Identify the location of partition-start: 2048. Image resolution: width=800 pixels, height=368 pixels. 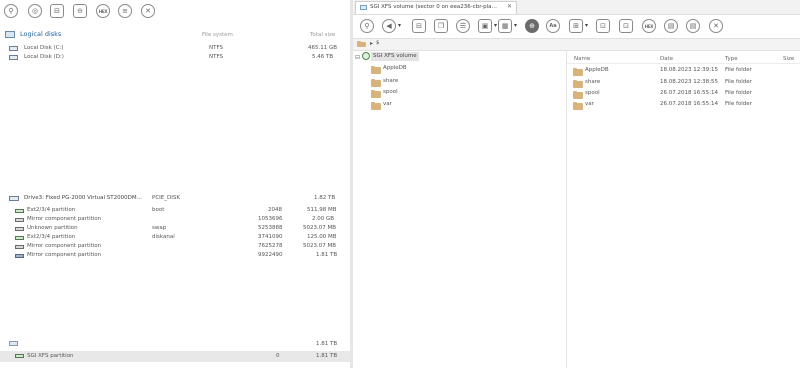
(275, 210).